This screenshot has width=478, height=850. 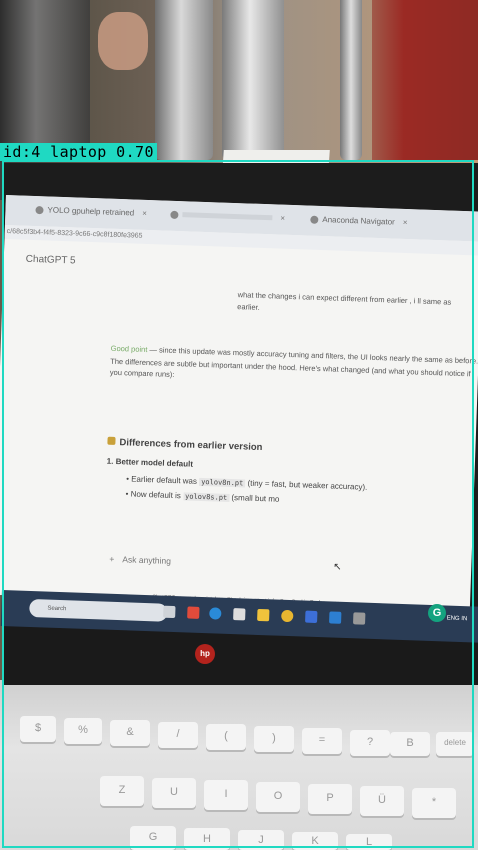 I want to click on person-hand, so click(x=123, y=41).